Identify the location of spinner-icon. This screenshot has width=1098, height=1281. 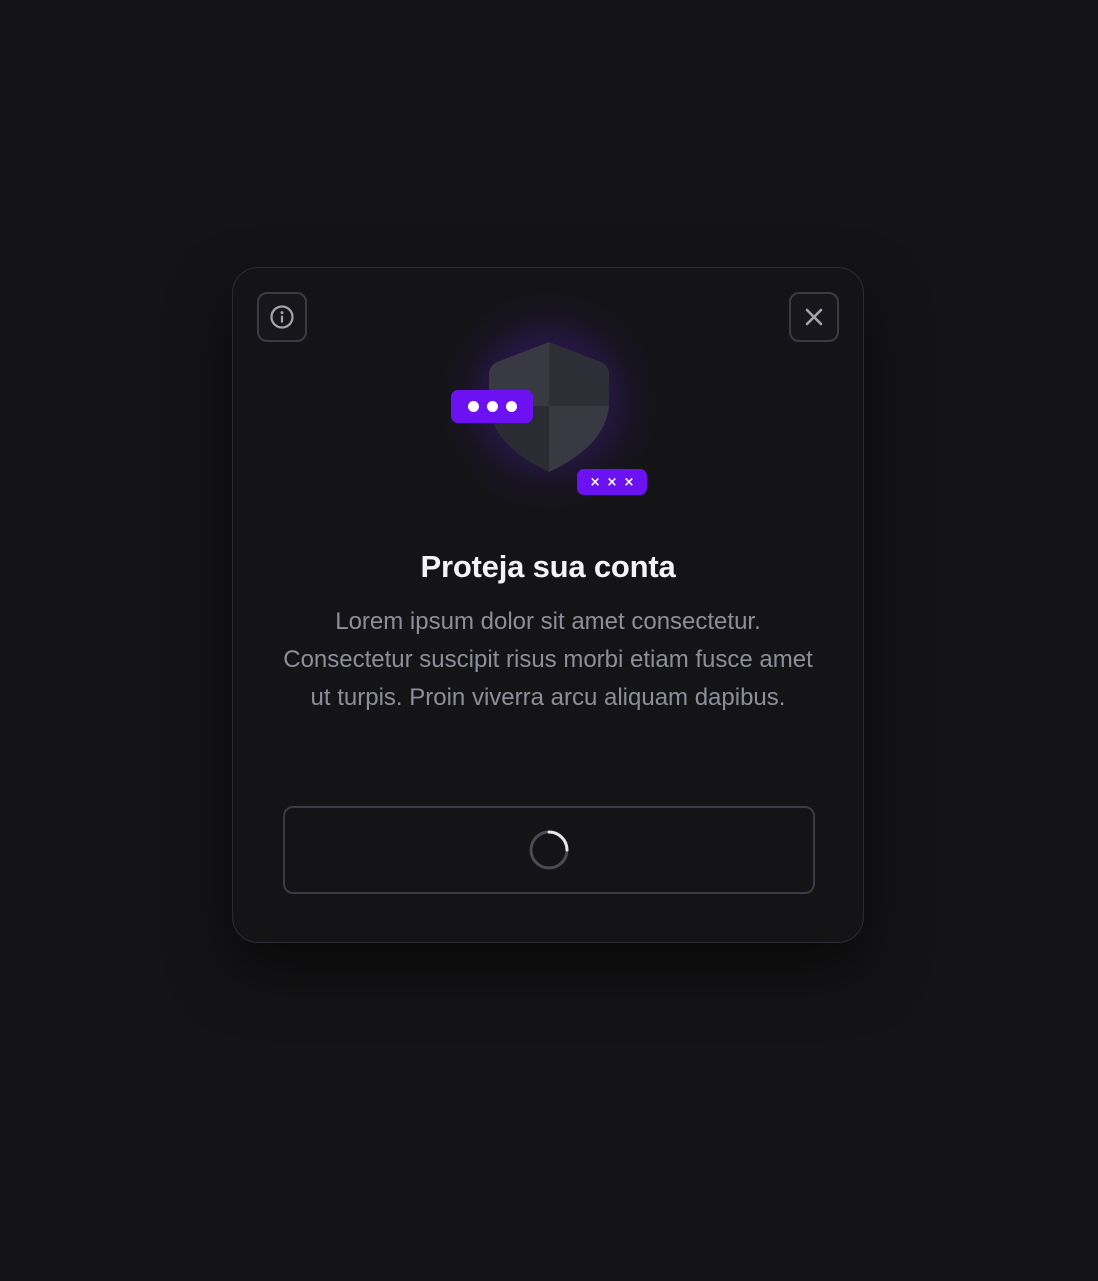
(549, 850).